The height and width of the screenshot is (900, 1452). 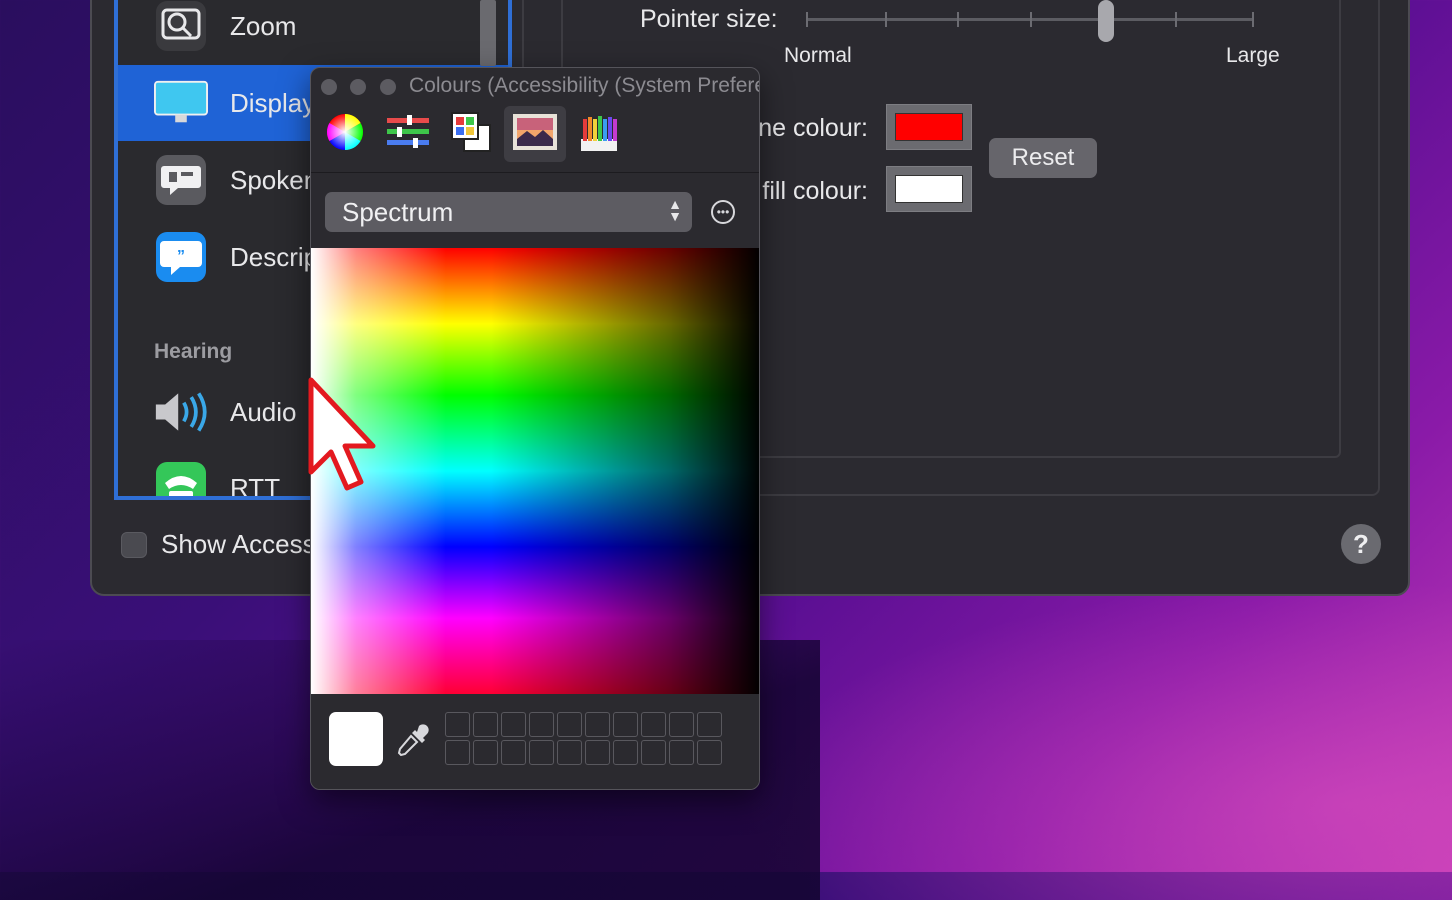 I want to click on sidebar-item-zoom: Zoom, so click(x=313, y=32).